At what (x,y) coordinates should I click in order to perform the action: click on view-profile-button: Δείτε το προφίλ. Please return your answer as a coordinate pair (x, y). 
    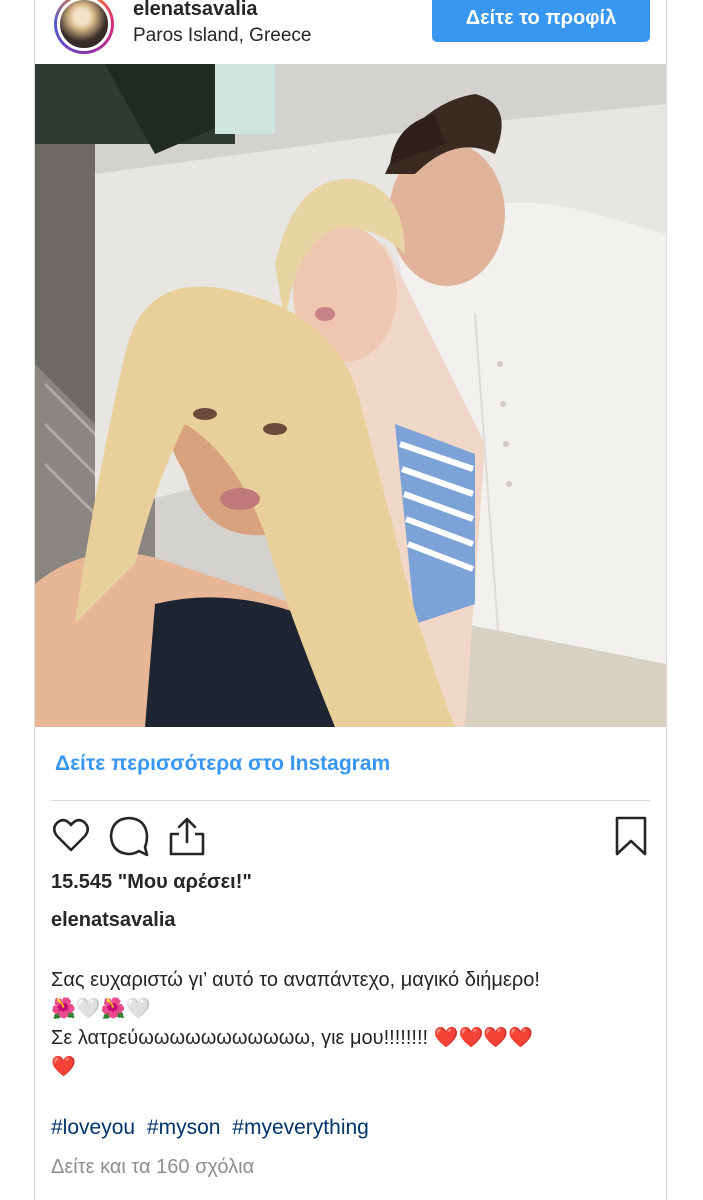
    Looking at the image, I should click on (541, 21).